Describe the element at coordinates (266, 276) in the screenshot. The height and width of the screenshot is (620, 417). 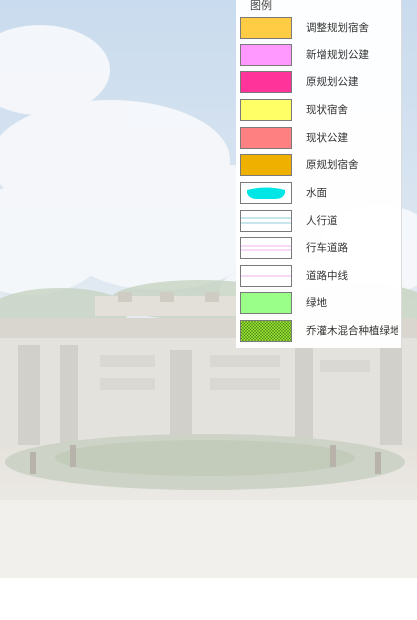
I see `legend-swatch-centerline` at that location.